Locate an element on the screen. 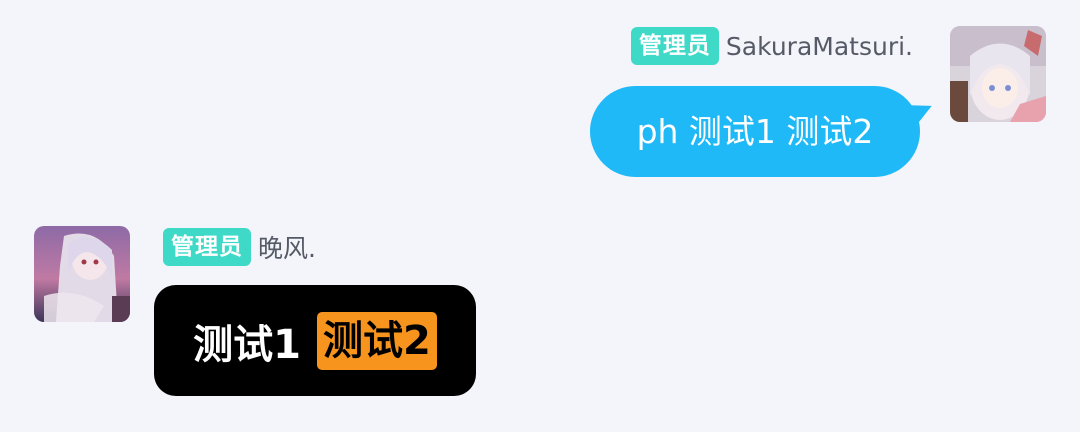  logo-text-highlight: 测试2 is located at coordinates (377, 340).